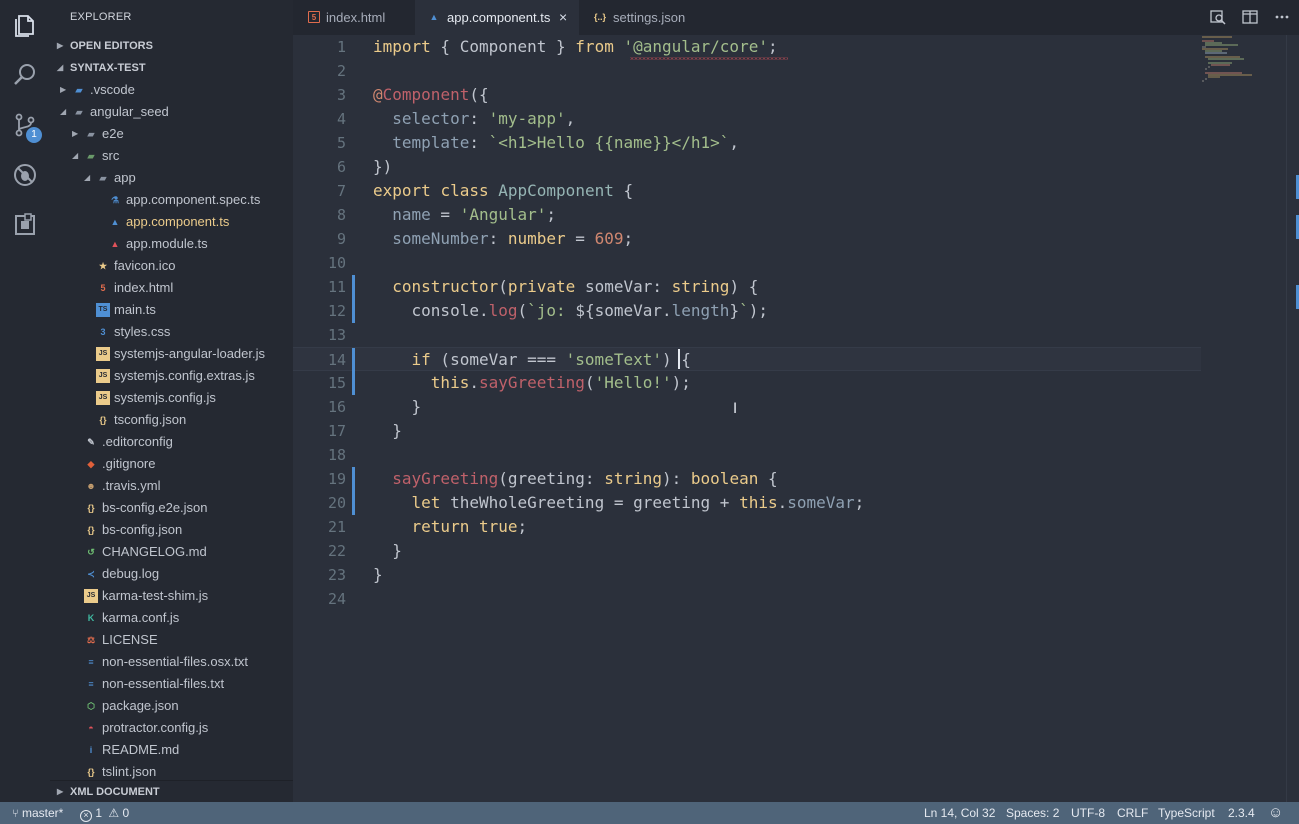  I want to click on open-changes-icon, so click(1218, 17).